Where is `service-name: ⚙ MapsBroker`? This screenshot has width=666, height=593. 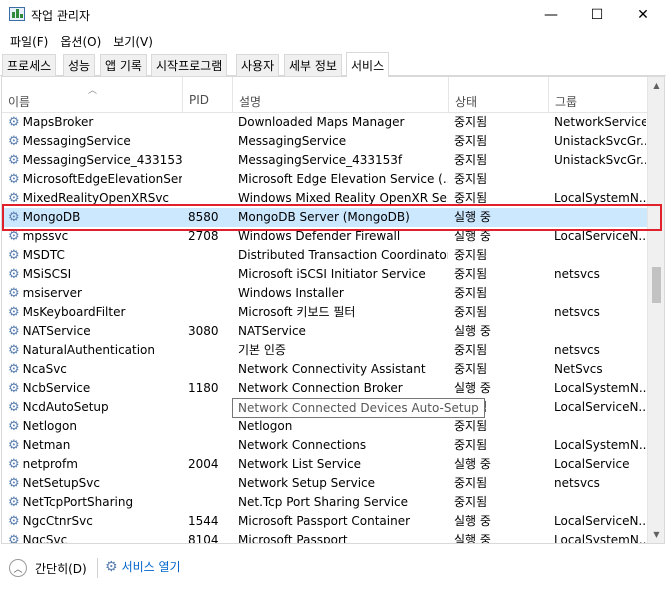
service-name: ⚙ MapsBroker is located at coordinates (51, 122).